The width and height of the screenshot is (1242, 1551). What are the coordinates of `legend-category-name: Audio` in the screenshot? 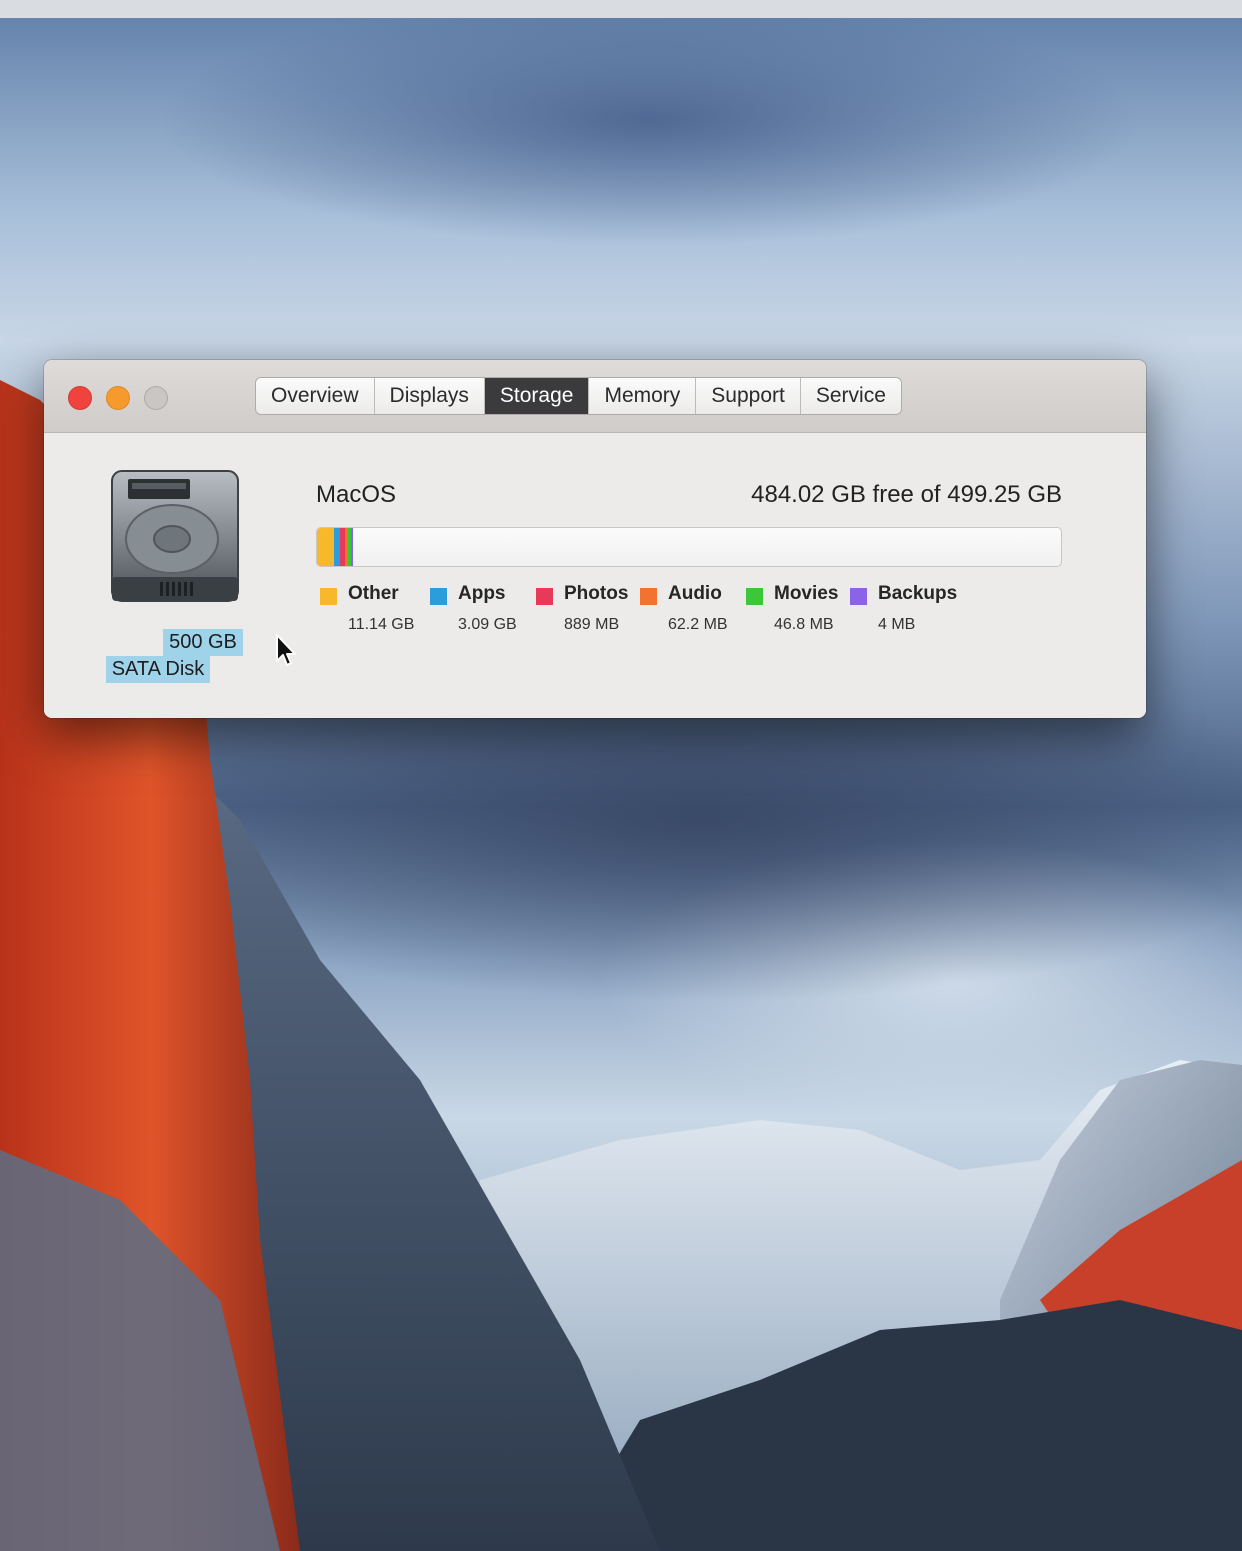 It's located at (695, 593).